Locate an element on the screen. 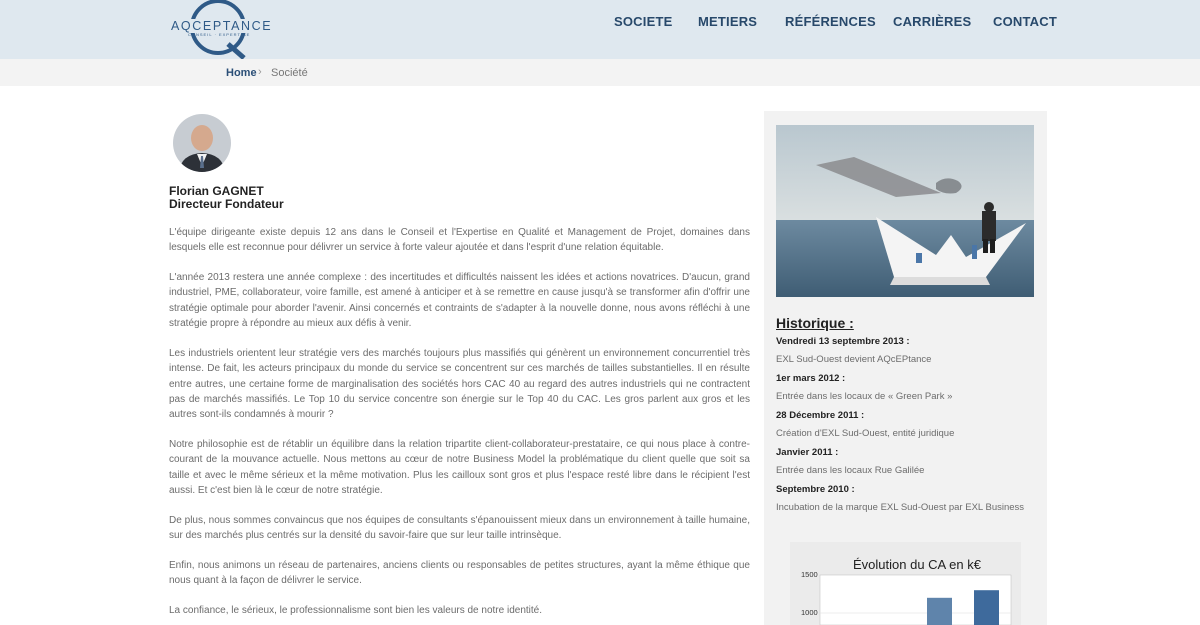  nav-metiers: METIERS is located at coordinates (727, 21).